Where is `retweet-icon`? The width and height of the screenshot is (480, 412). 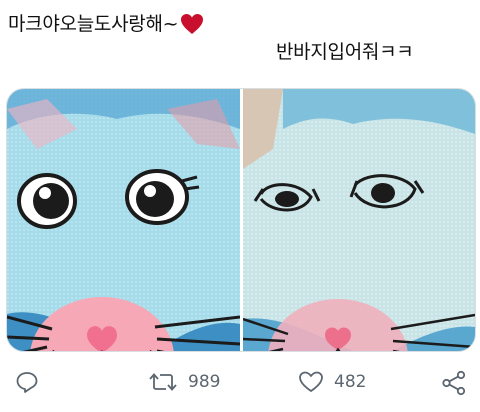
retweet-icon is located at coordinates (163, 382).